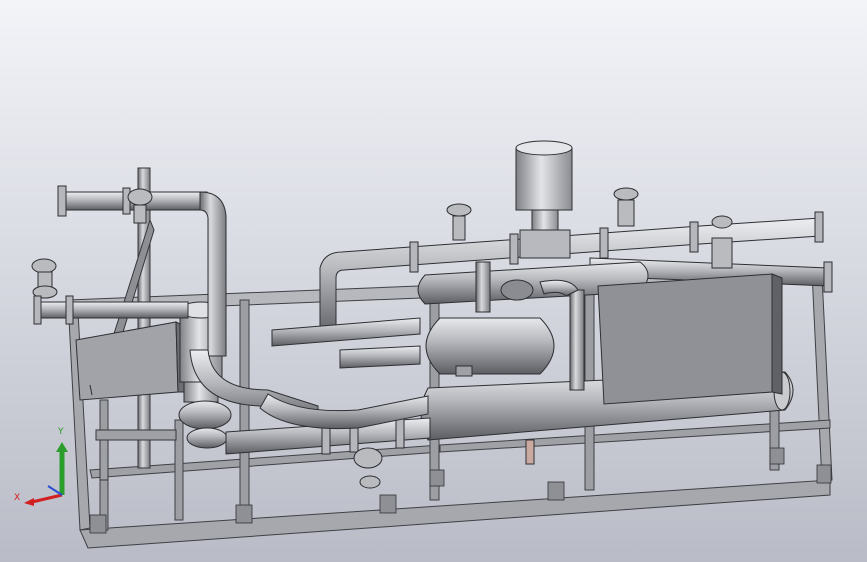 The height and width of the screenshot is (562, 867). I want to click on y-axis-head, so click(62, 447).